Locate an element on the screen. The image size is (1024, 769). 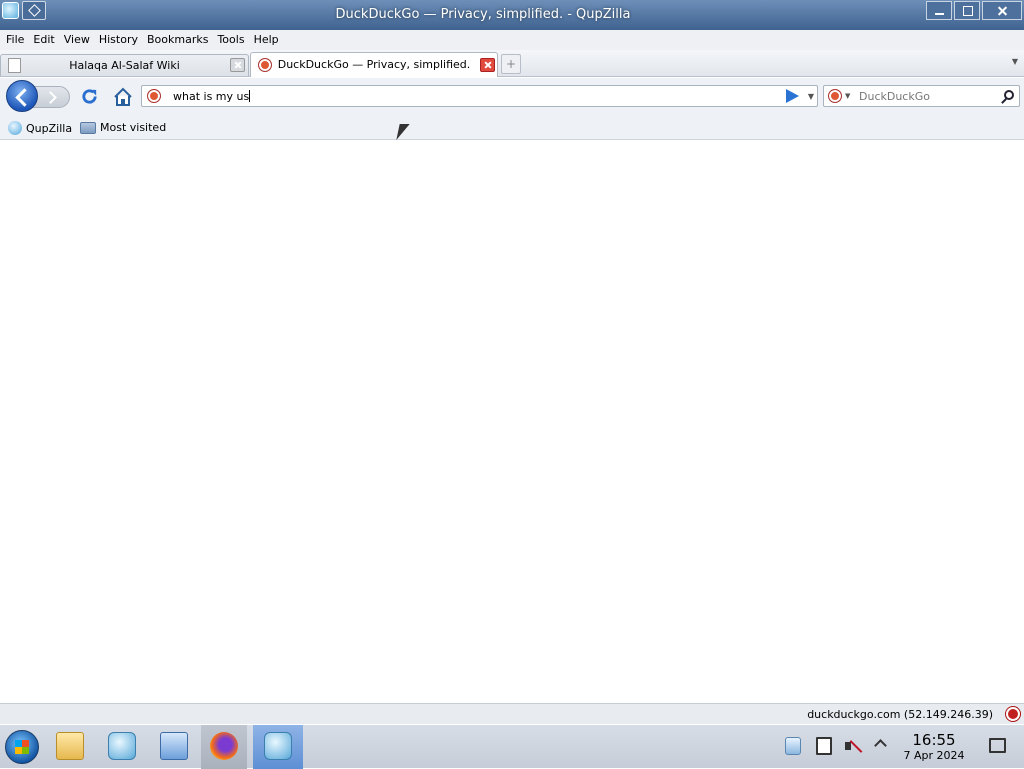
clipboard-icon is located at coordinates (824, 746).